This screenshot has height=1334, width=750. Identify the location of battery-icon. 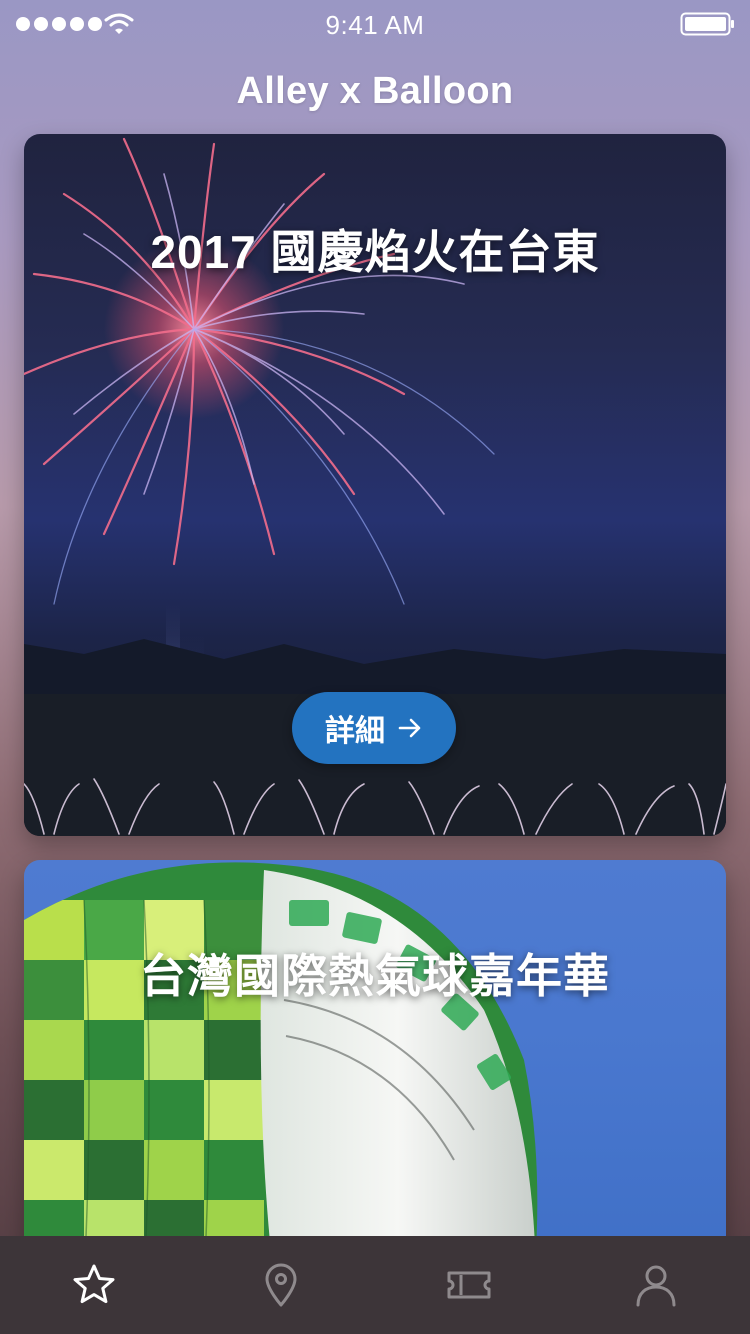
(707, 24).